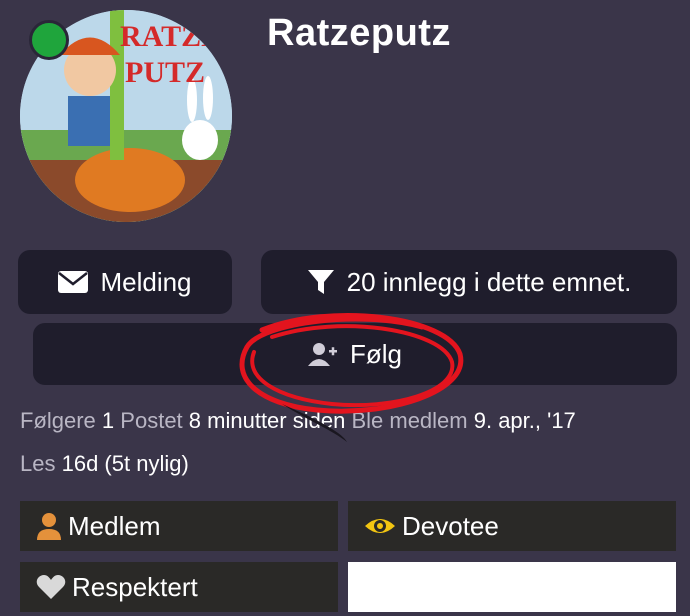  Describe the element at coordinates (512, 526) in the screenshot. I see `group-devotee: Devotee` at that location.